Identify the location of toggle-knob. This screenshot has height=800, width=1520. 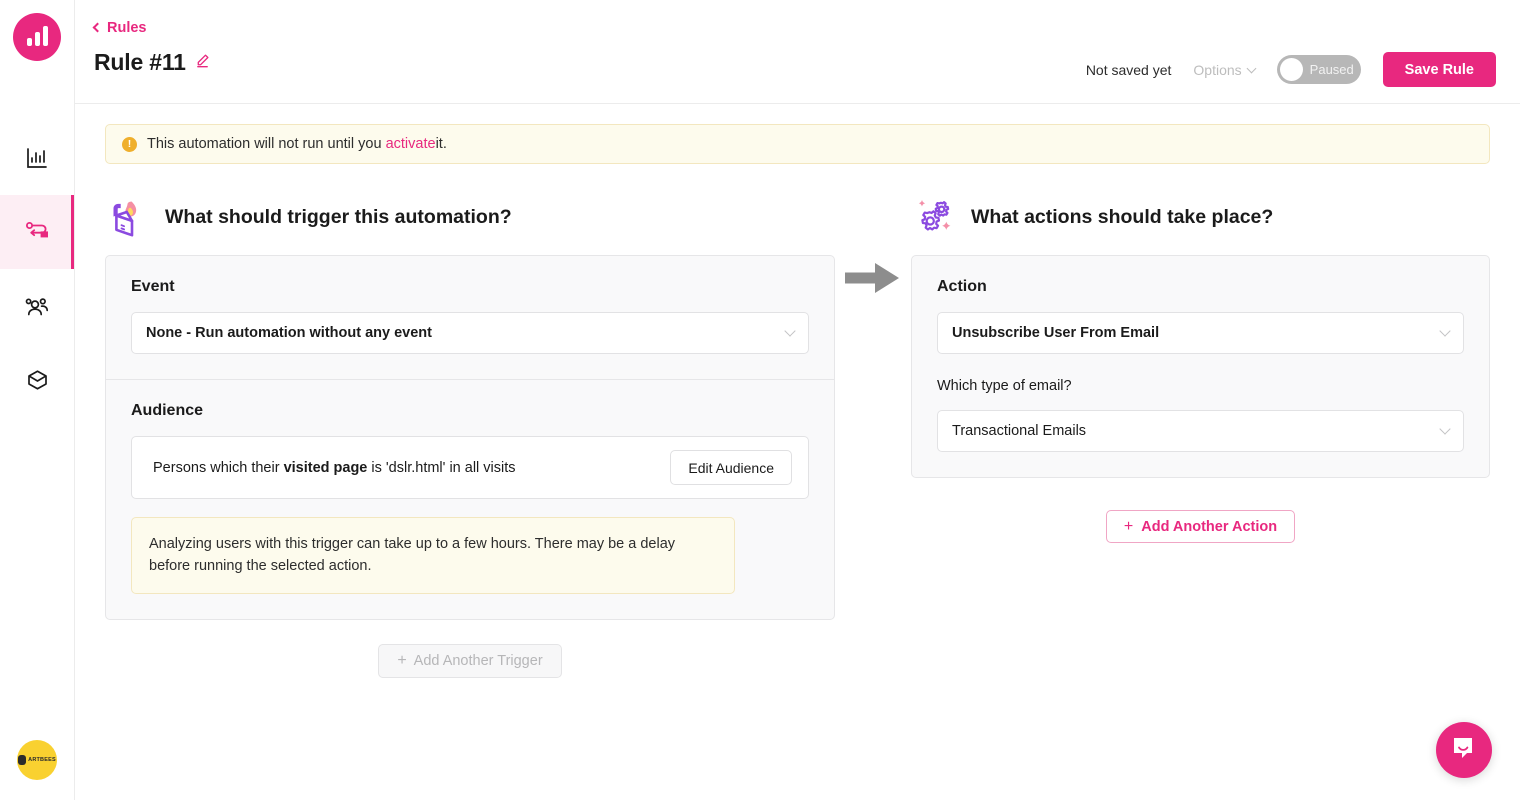
(1291, 69).